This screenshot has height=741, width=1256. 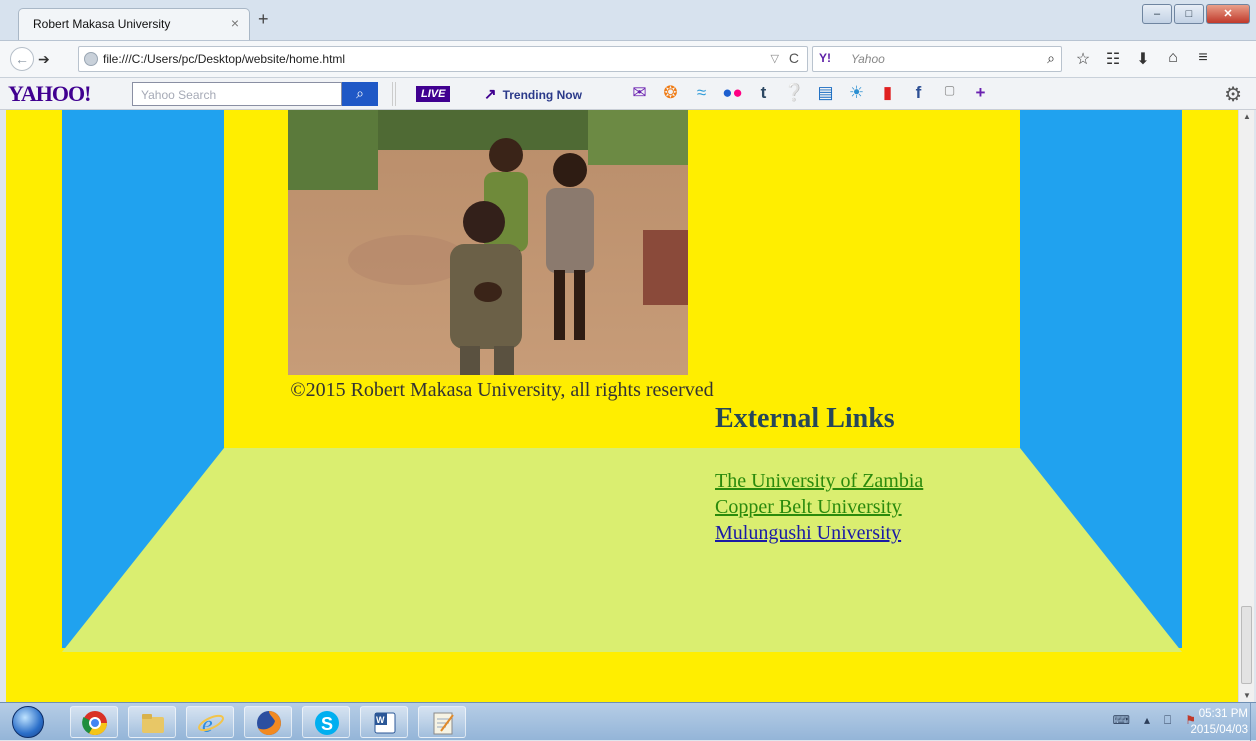 What do you see at coordinates (179, 95) in the screenshot?
I see `yahoo-search-placeholder: Yahoo Search` at bounding box center [179, 95].